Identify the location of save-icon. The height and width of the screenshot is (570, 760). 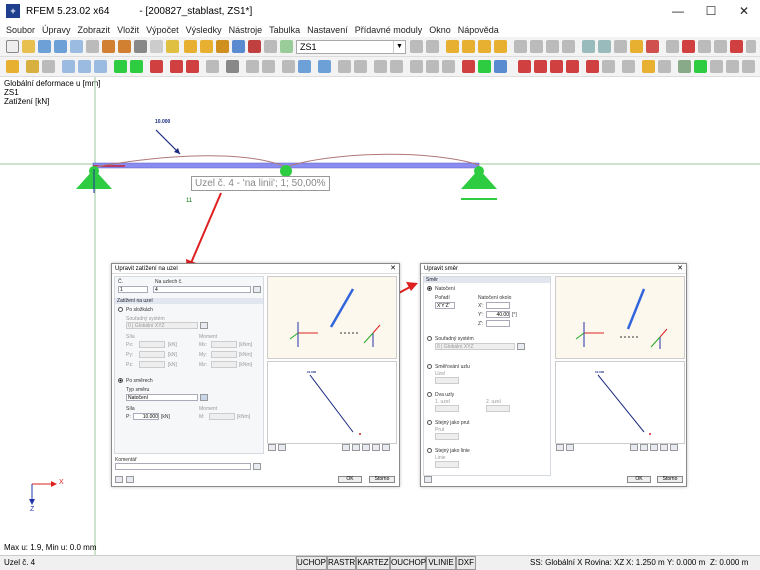
(44, 46).